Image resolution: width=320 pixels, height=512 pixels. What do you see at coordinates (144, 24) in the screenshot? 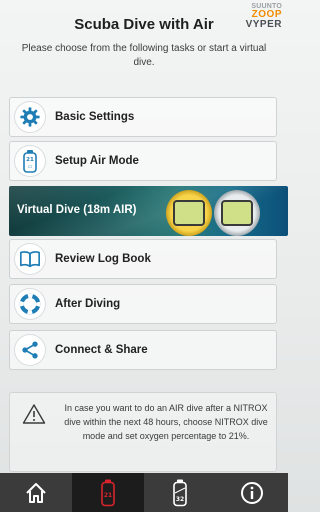
I see `page-title: Scuba Dive with Air` at bounding box center [144, 24].